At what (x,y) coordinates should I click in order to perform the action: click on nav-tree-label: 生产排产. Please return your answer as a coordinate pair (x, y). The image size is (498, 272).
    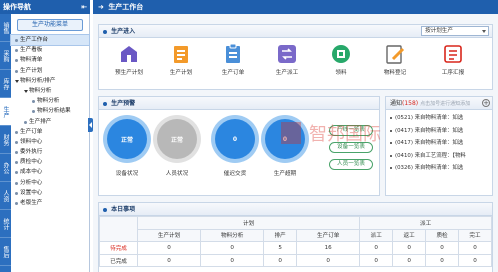
    Looking at the image, I should click on (40, 121).